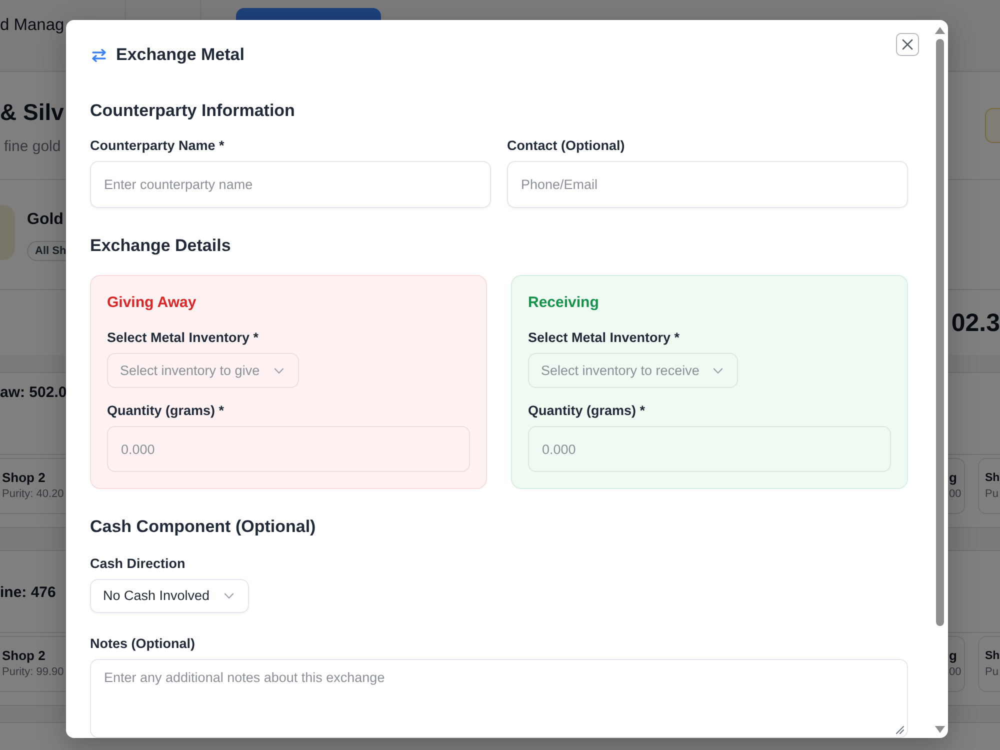  What do you see at coordinates (46, 251) in the screenshot?
I see `filter-badge: All Sh` at bounding box center [46, 251].